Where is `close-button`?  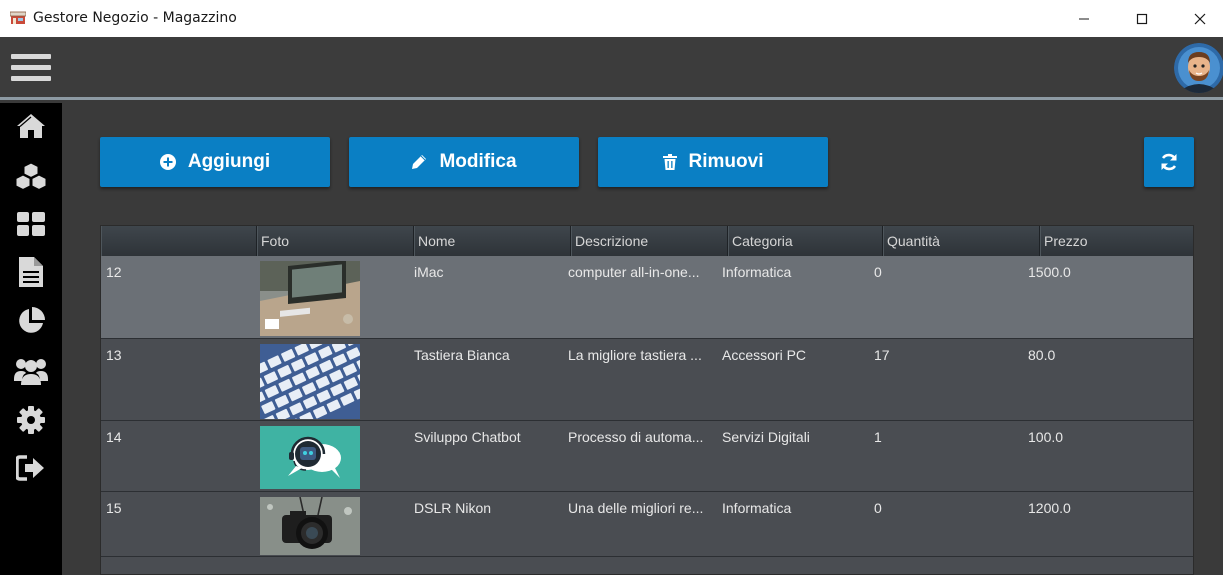
close-button is located at coordinates (1197, 18).